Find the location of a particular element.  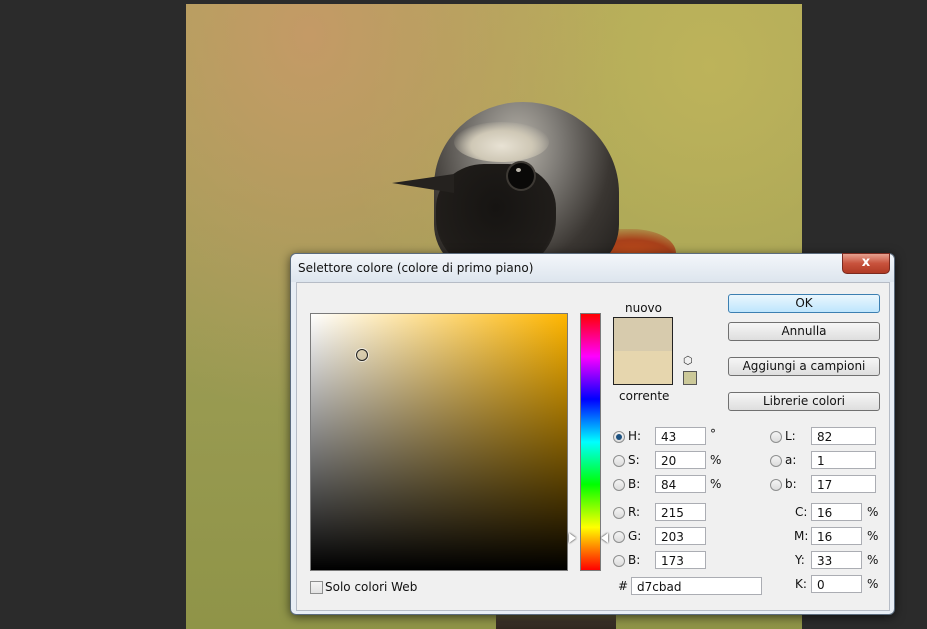

new-color-label: nuovo is located at coordinates (643, 308).